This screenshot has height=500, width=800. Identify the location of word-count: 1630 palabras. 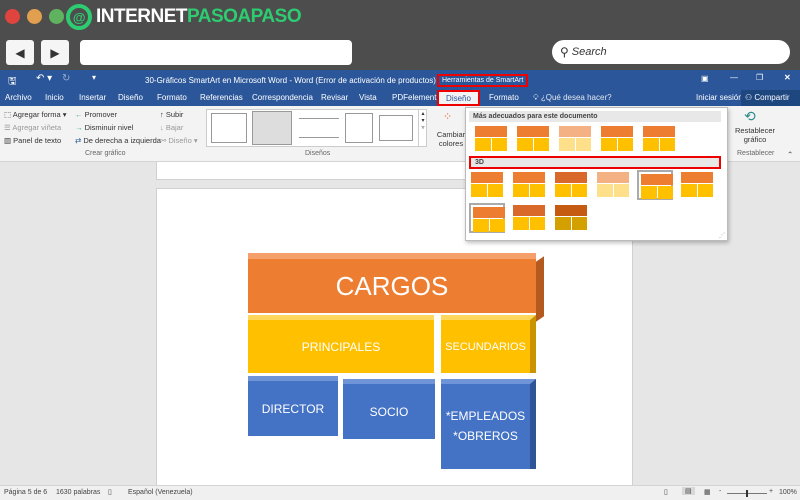
(78, 492).